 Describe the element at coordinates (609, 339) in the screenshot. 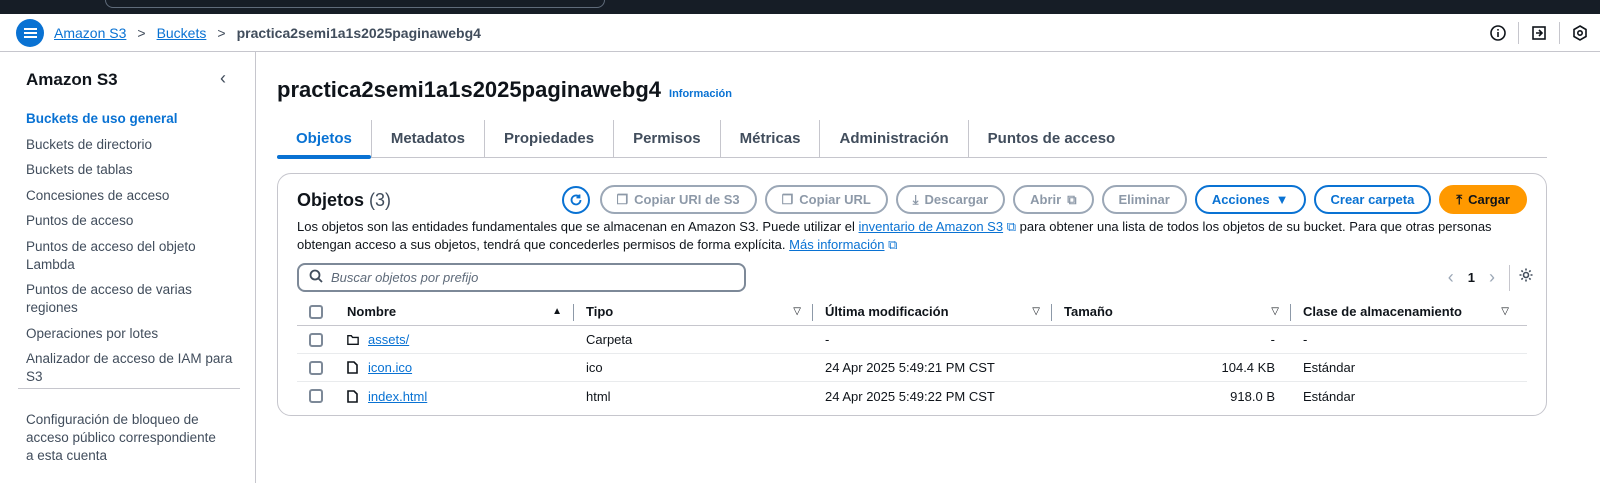

I see `cell-type: Carpeta` at that location.